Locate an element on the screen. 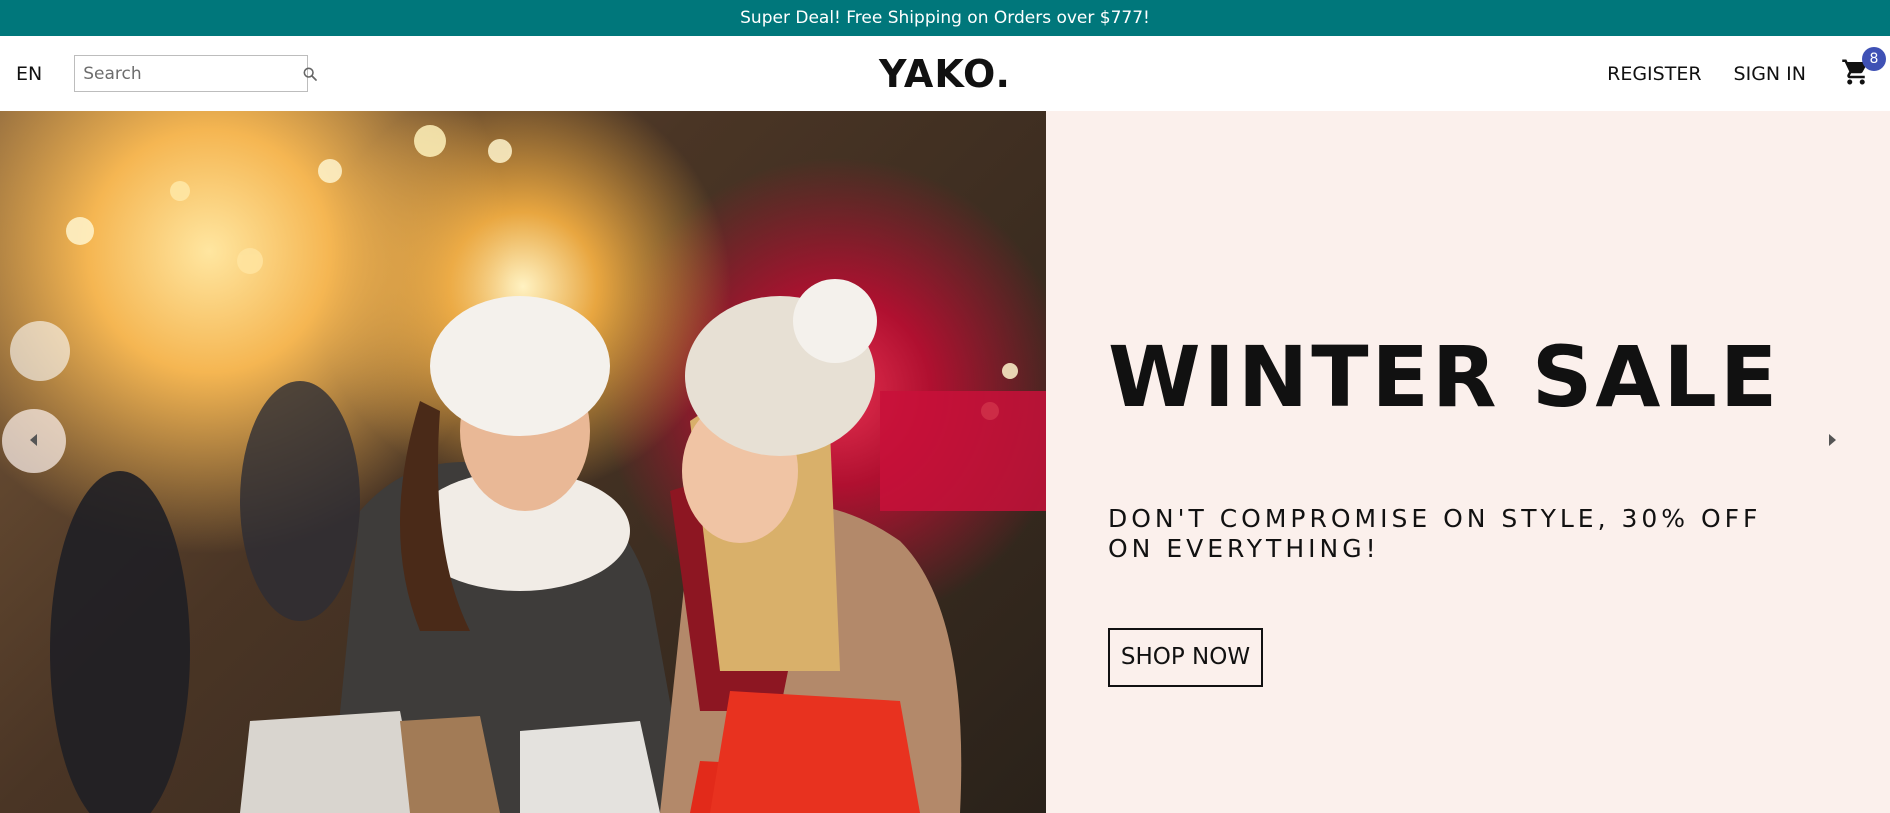 This screenshot has height=813, width=1890. nav-right: REGISTER SIGN IN 8 is located at coordinates (1746, 69).